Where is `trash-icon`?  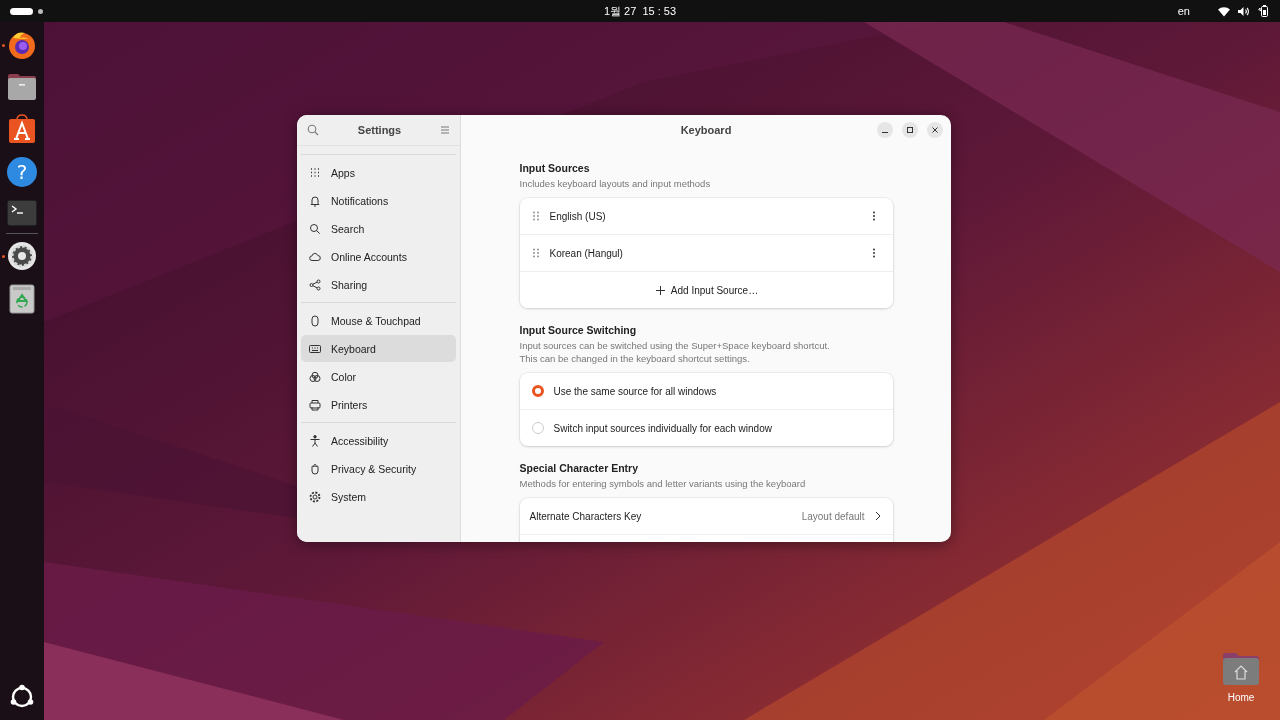
trash-icon is located at coordinates (22, 299).